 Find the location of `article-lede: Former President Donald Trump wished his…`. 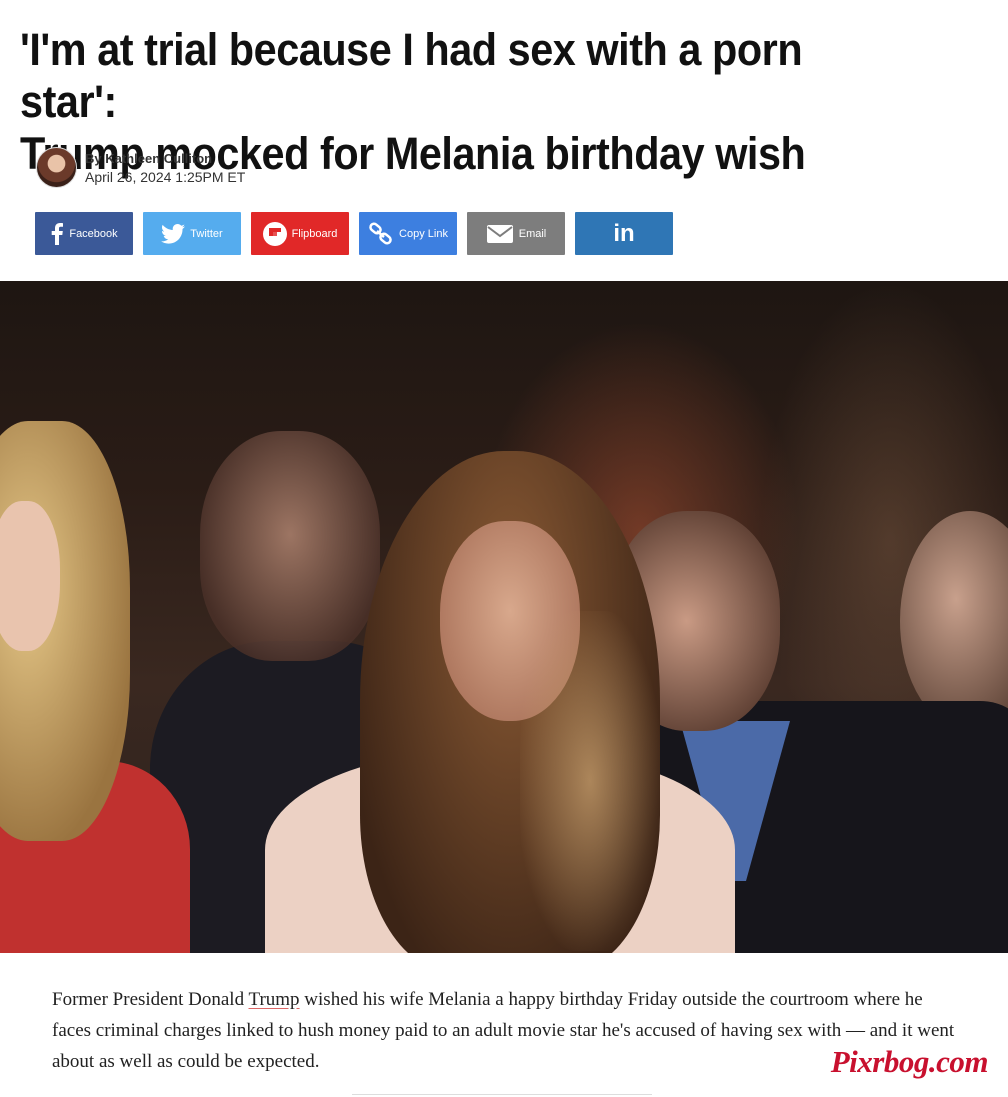

article-lede: Former President Donald Trump wished his… is located at coordinates (508, 1030).